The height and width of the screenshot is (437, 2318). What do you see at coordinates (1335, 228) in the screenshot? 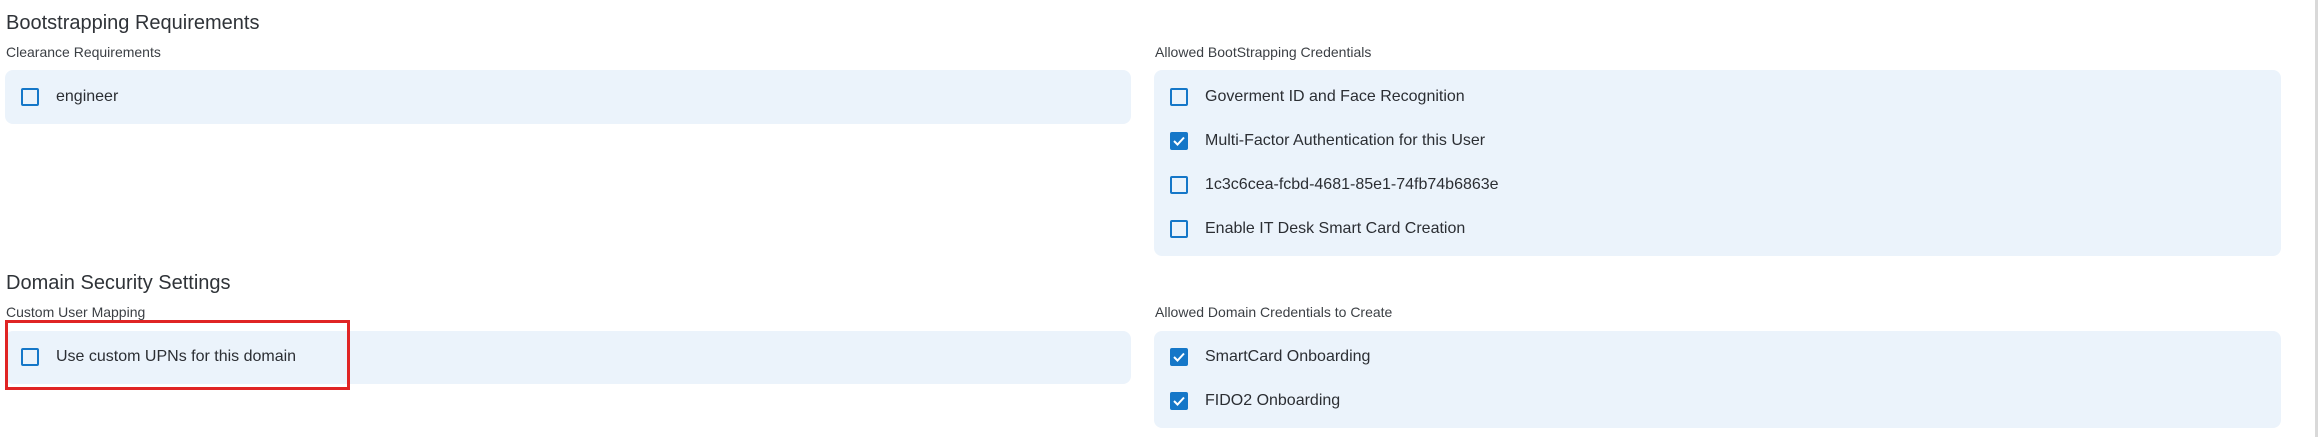
I see `checkbox-label: Enable IT Desk Smart Card Creation` at bounding box center [1335, 228].